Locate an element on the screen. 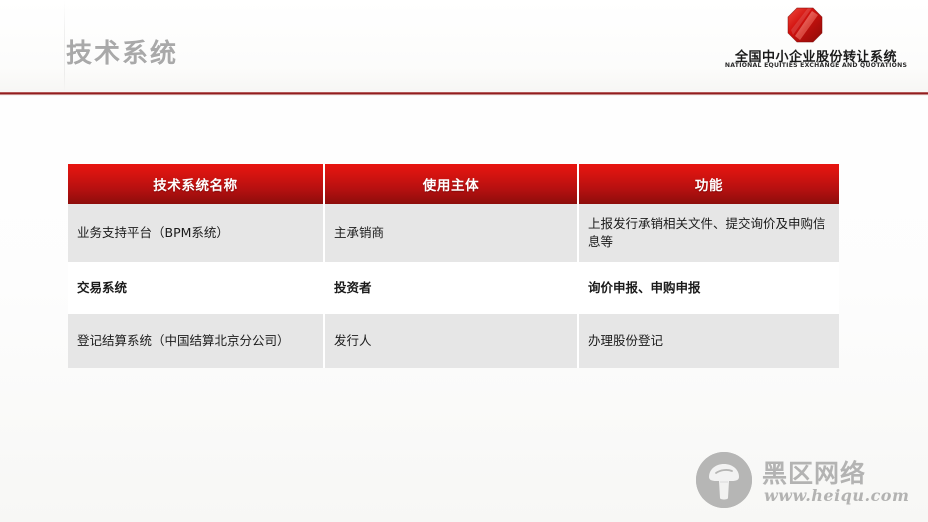 Image resolution: width=928 pixels, height=522 pixels. cell-function: 上报发行承销相关文件、提交询价及申购信息等 is located at coordinates (708, 233).